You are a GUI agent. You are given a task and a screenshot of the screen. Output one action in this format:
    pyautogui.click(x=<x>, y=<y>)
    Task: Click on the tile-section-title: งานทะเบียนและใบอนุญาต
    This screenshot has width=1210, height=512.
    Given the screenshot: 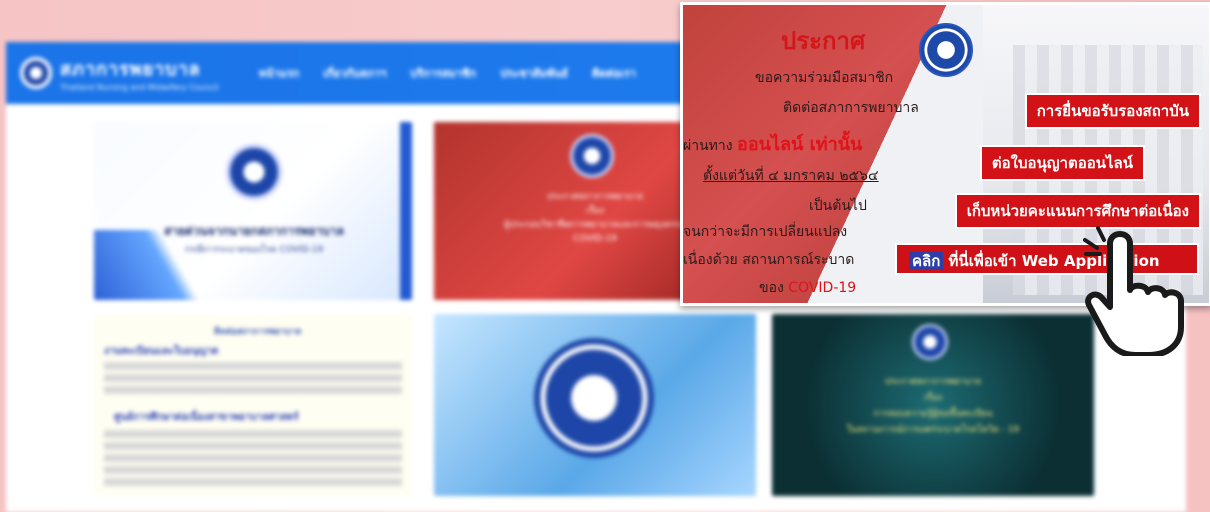 What is the action you would take?
    pyautogui.click(x=161, y=351)
    